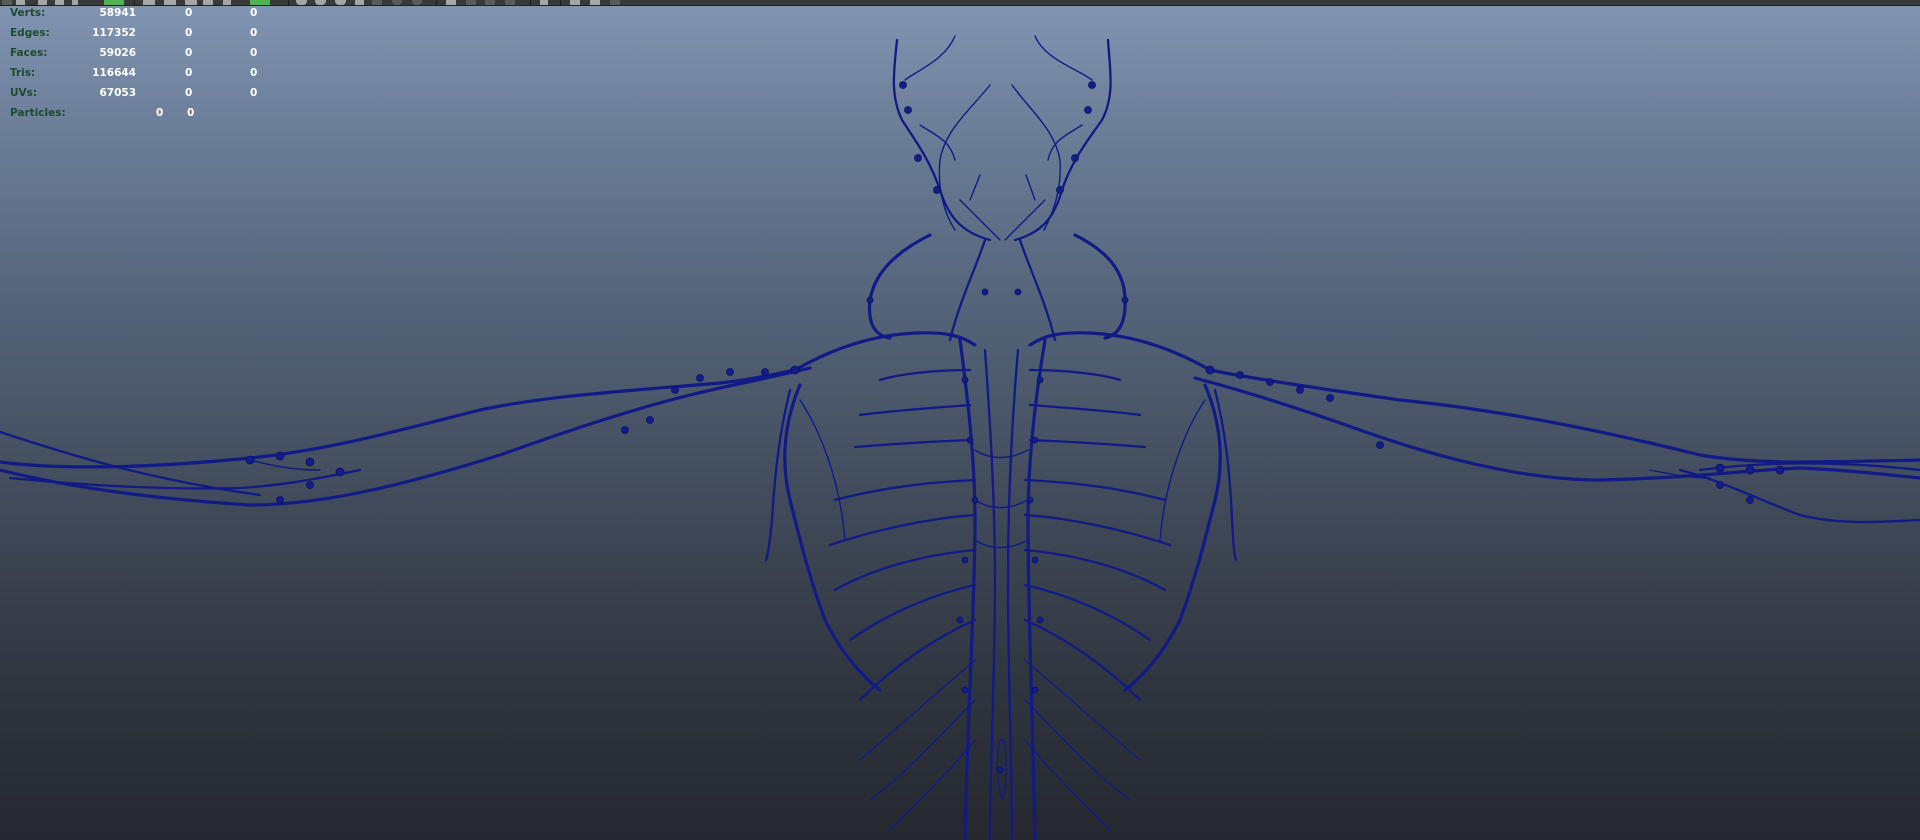 The height and width of the screenshot is (840, 1920). Describe the element at coordinates (140, 17) in the screenshot. I see `hud-row-verts: Verts: 58941 0 0` at that location.